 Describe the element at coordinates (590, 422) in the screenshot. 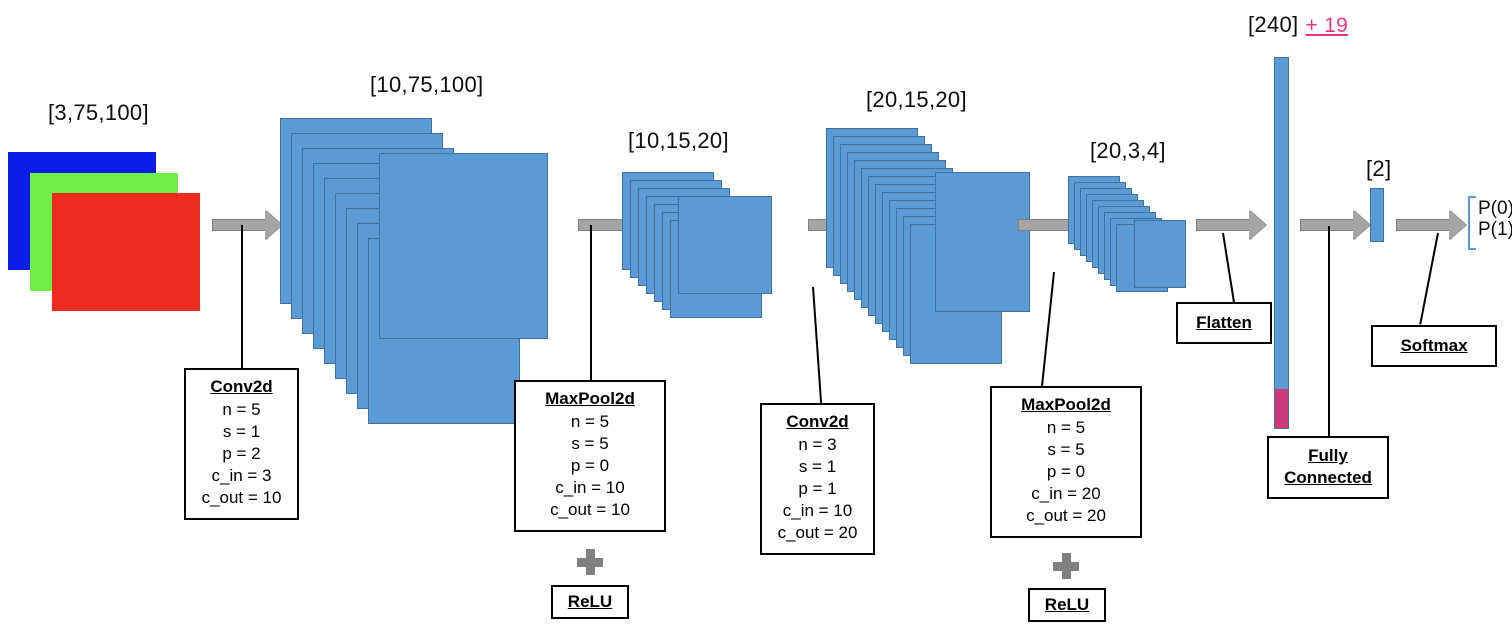

I see `op-box-maxpool2d-1-line-n: n = 5` at that location.